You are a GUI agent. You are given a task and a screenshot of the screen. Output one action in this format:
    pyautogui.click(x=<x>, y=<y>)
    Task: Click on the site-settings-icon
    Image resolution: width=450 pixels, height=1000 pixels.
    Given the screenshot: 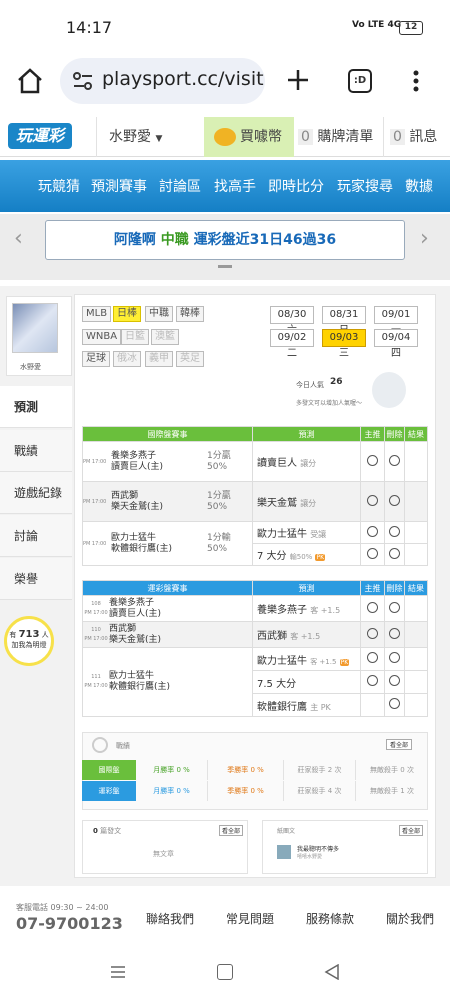 What is the action you would take?
    pyautogui.click(x=83, y=82)
    